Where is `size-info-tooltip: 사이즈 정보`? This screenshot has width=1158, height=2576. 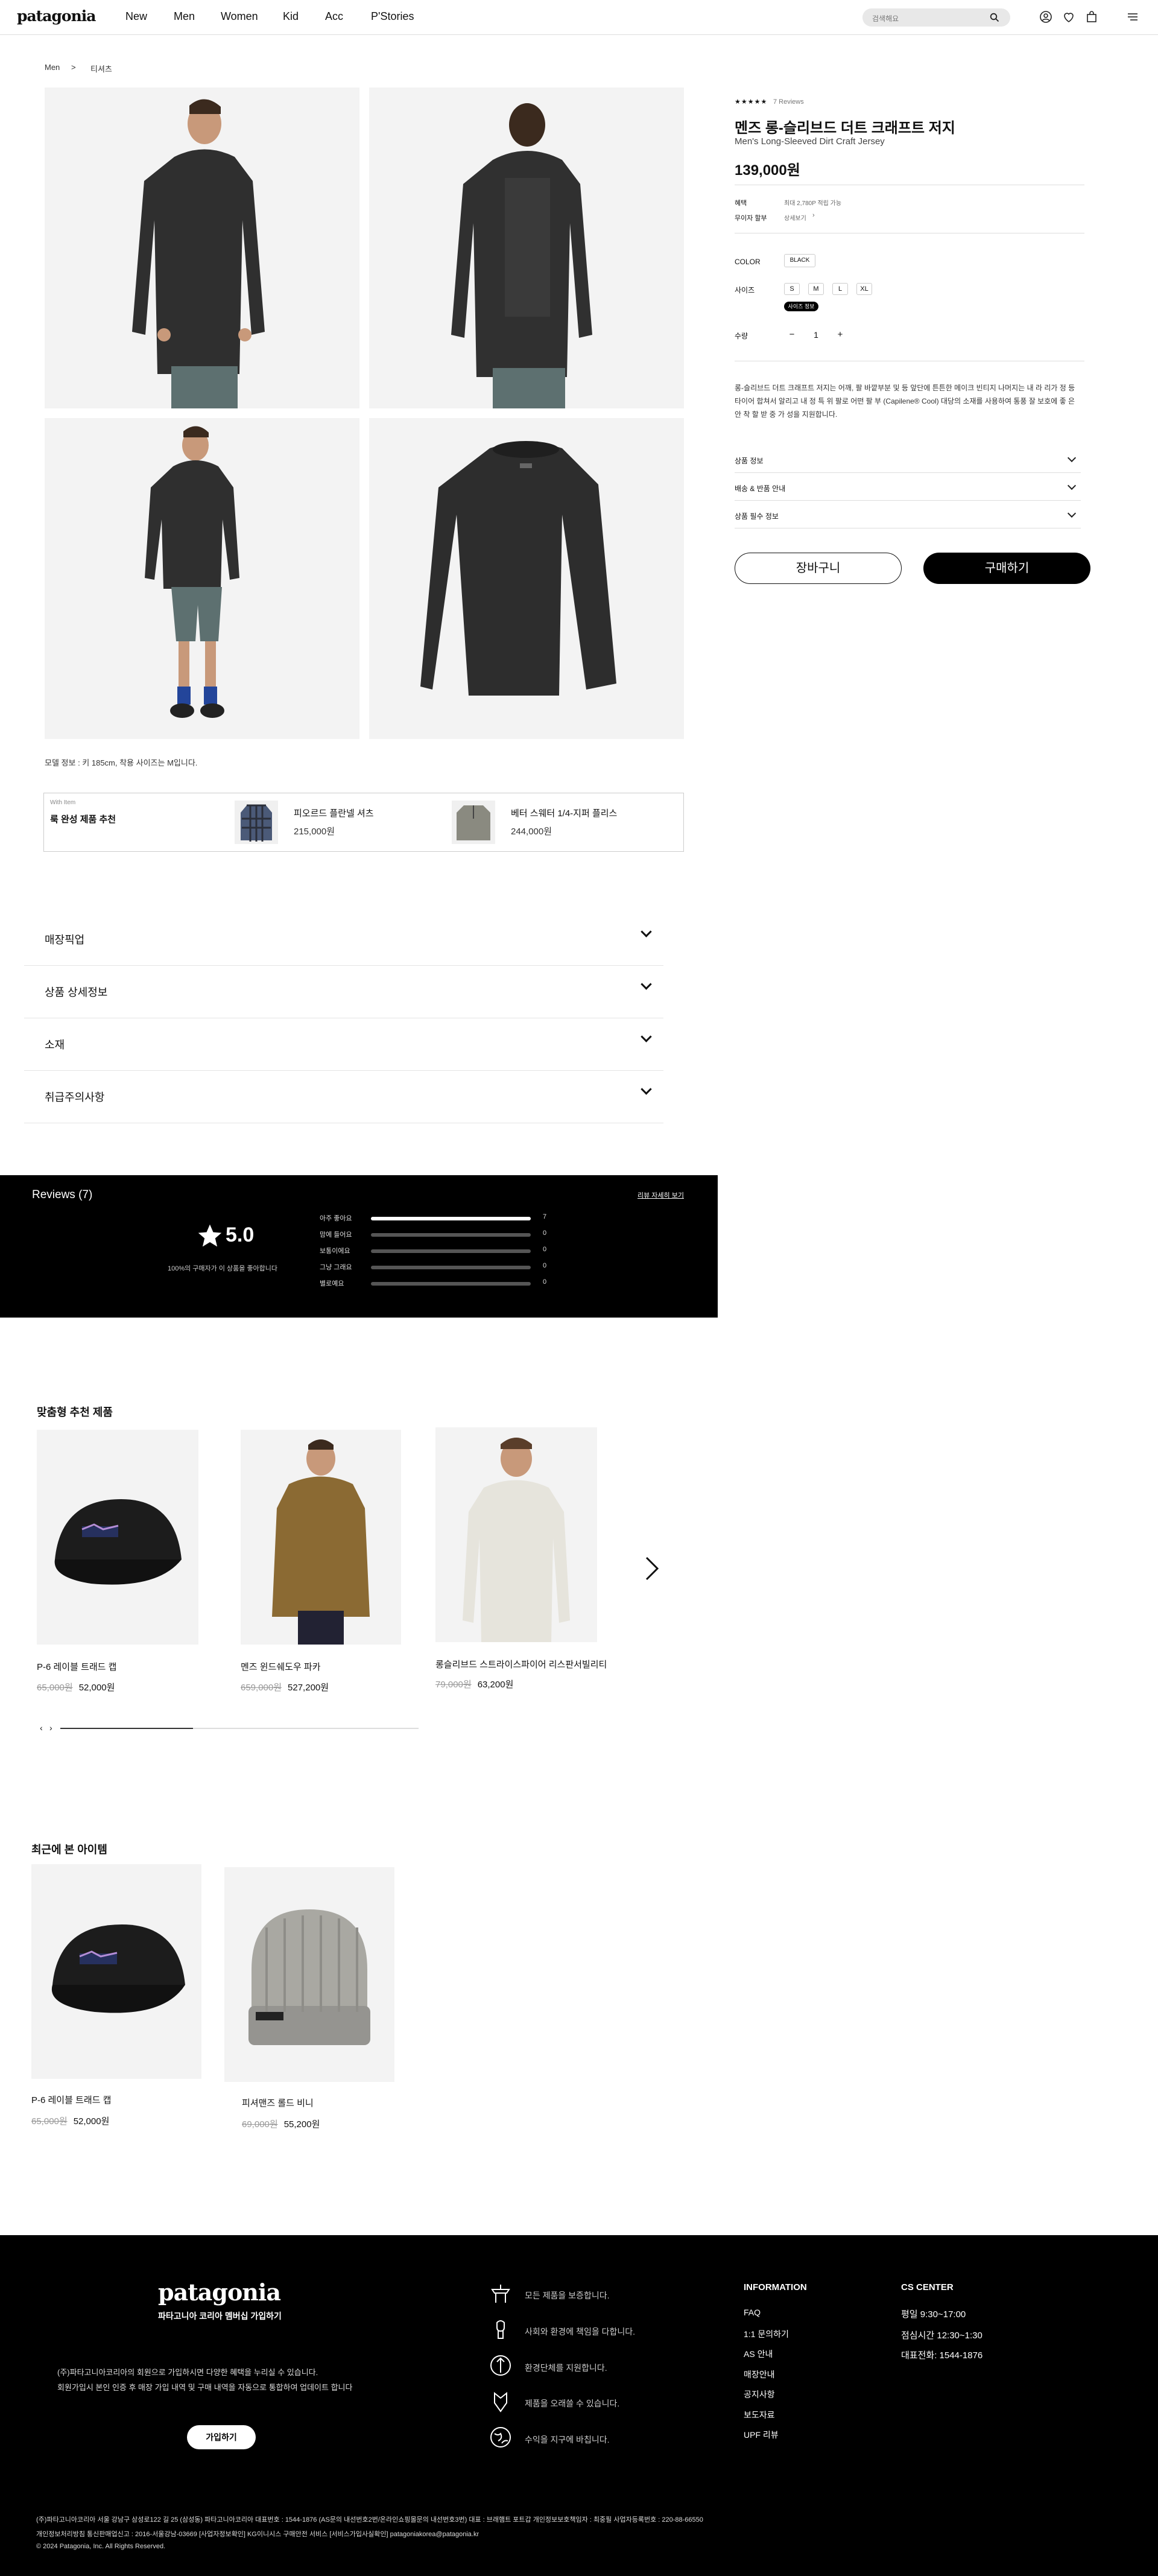 size-info-tooltip: 사이즈 정보 is located at coordinates (801, 306).